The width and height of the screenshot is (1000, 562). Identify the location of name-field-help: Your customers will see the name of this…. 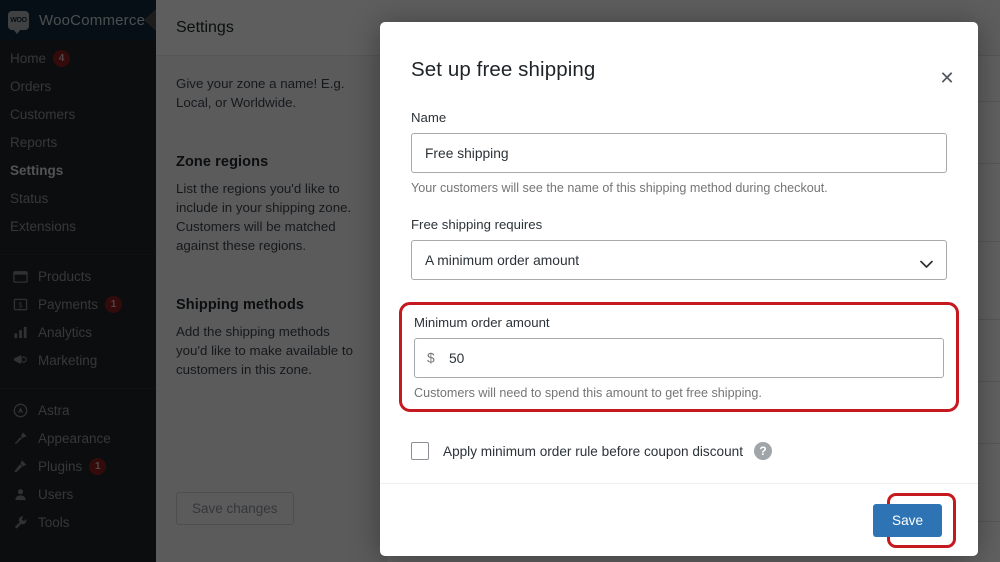
(619, 188).